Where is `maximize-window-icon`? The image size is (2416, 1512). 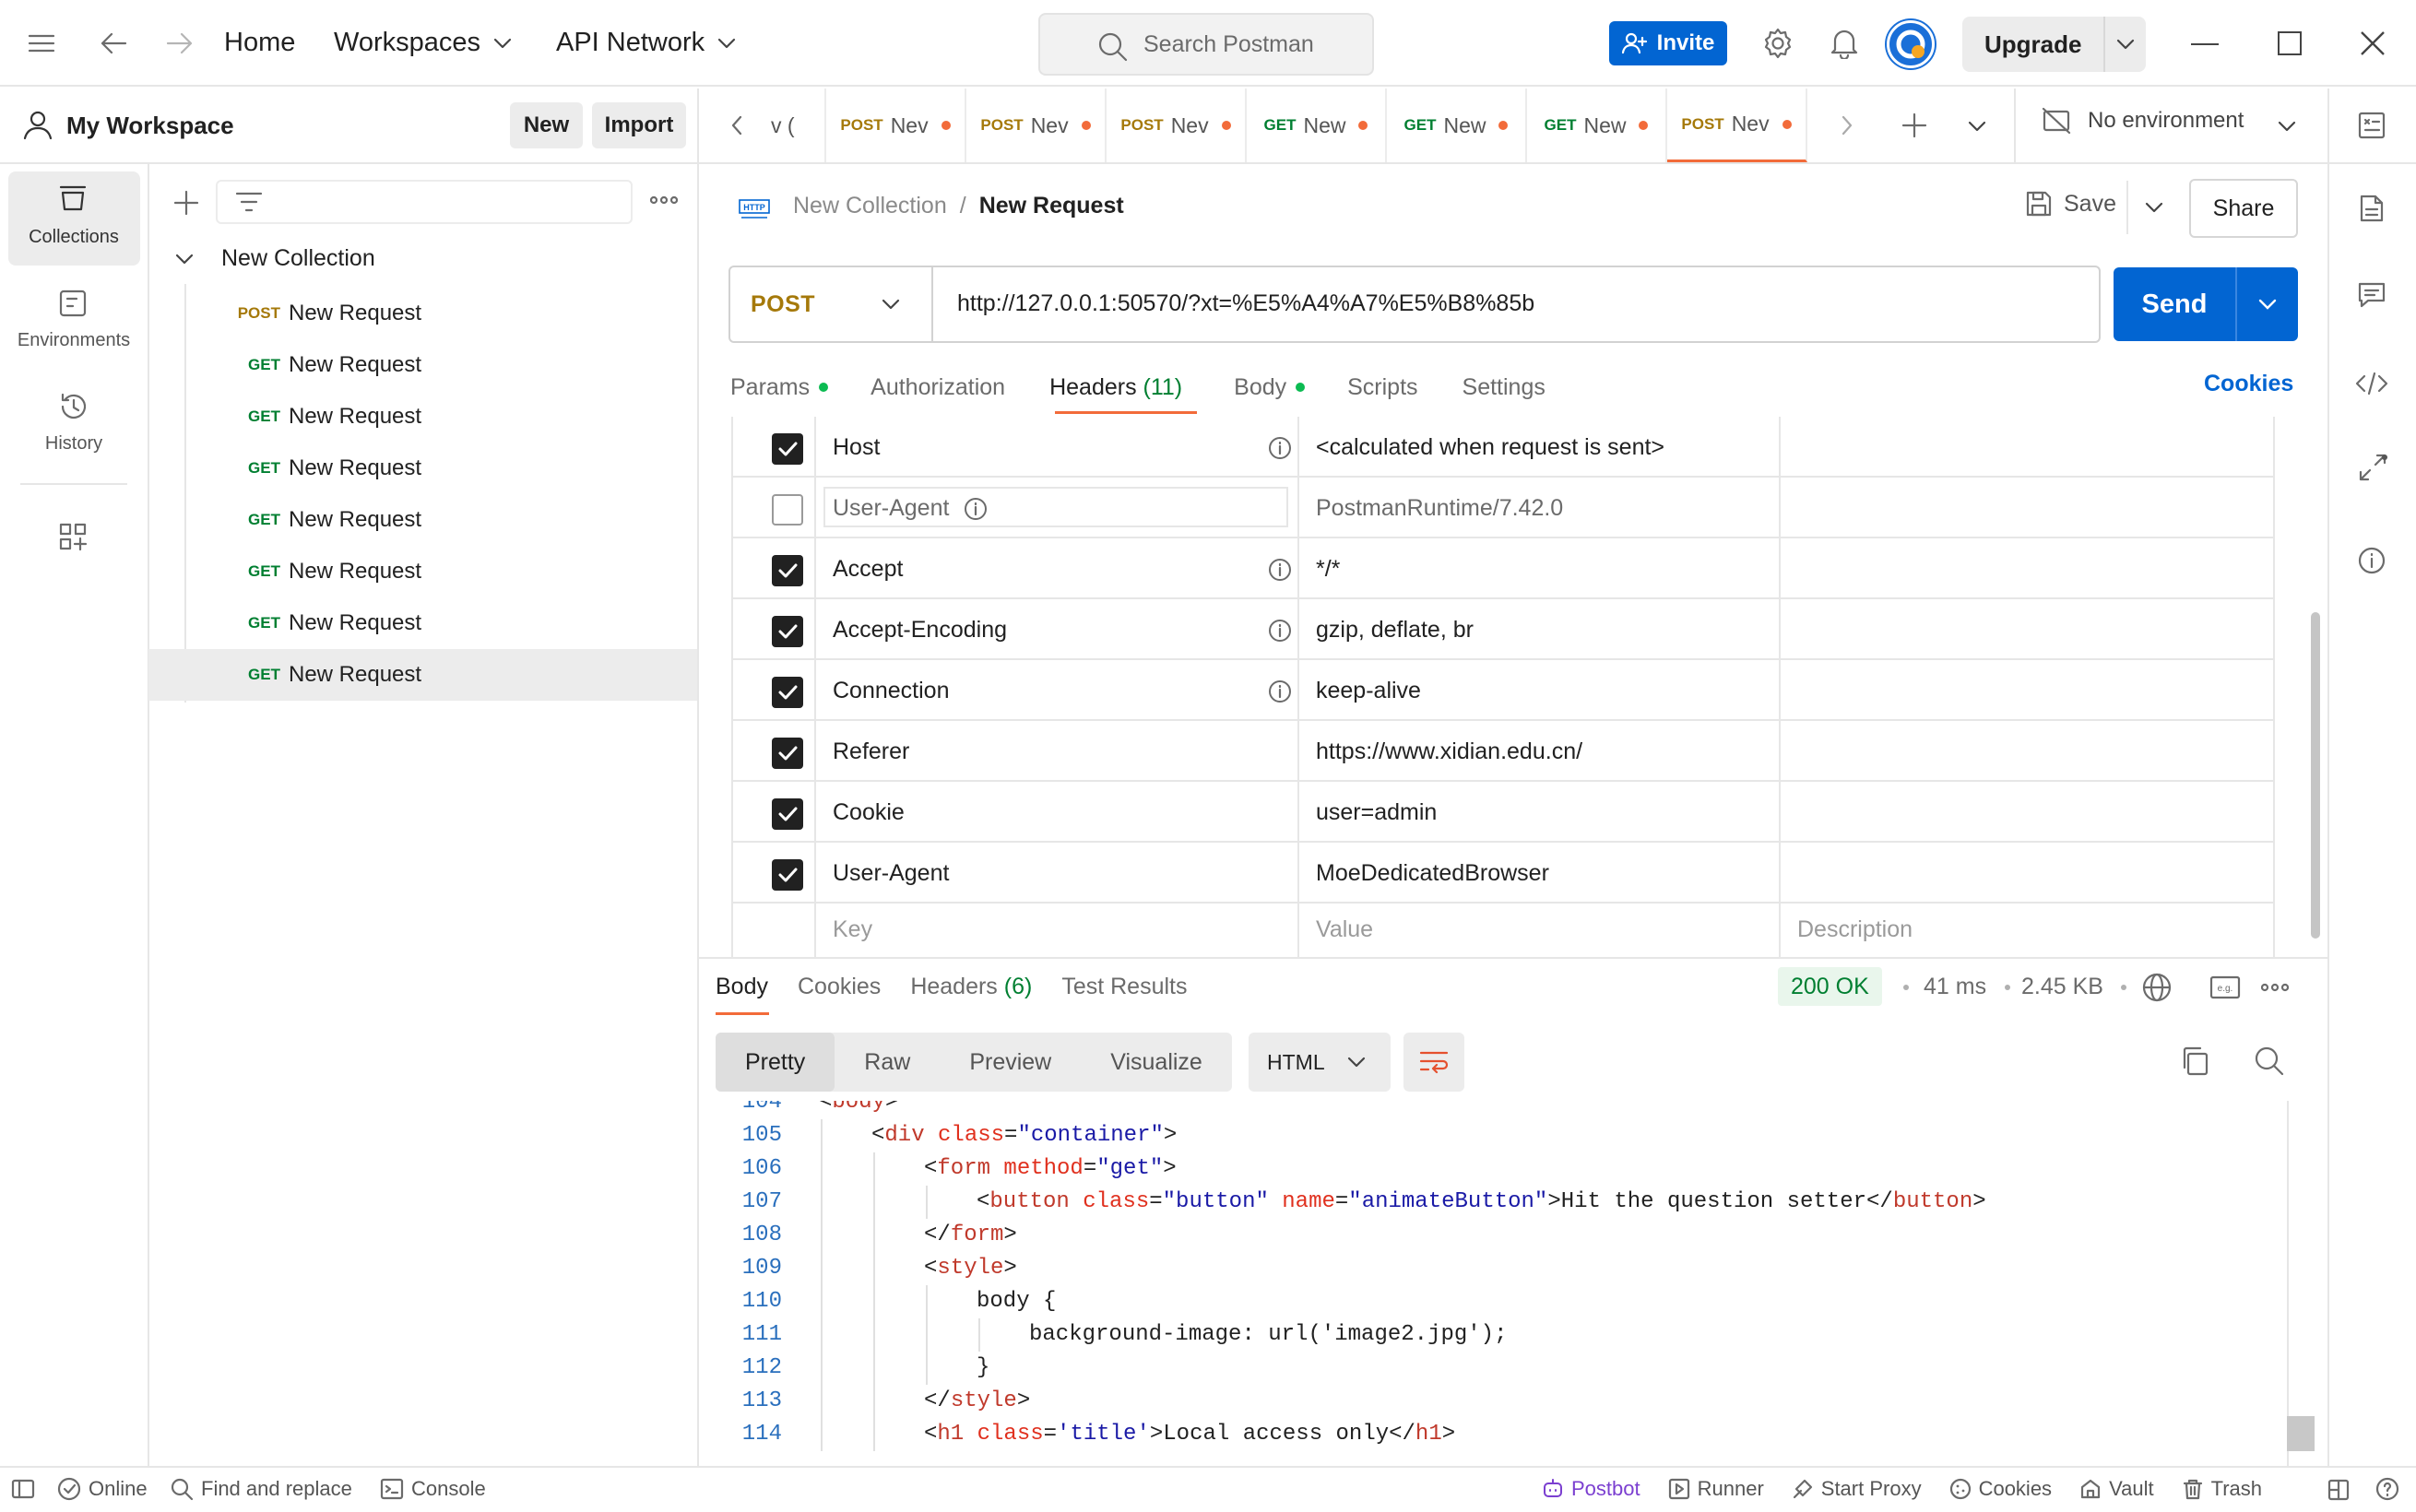
maximize-window-icon is located at coordinates (2290, 43).